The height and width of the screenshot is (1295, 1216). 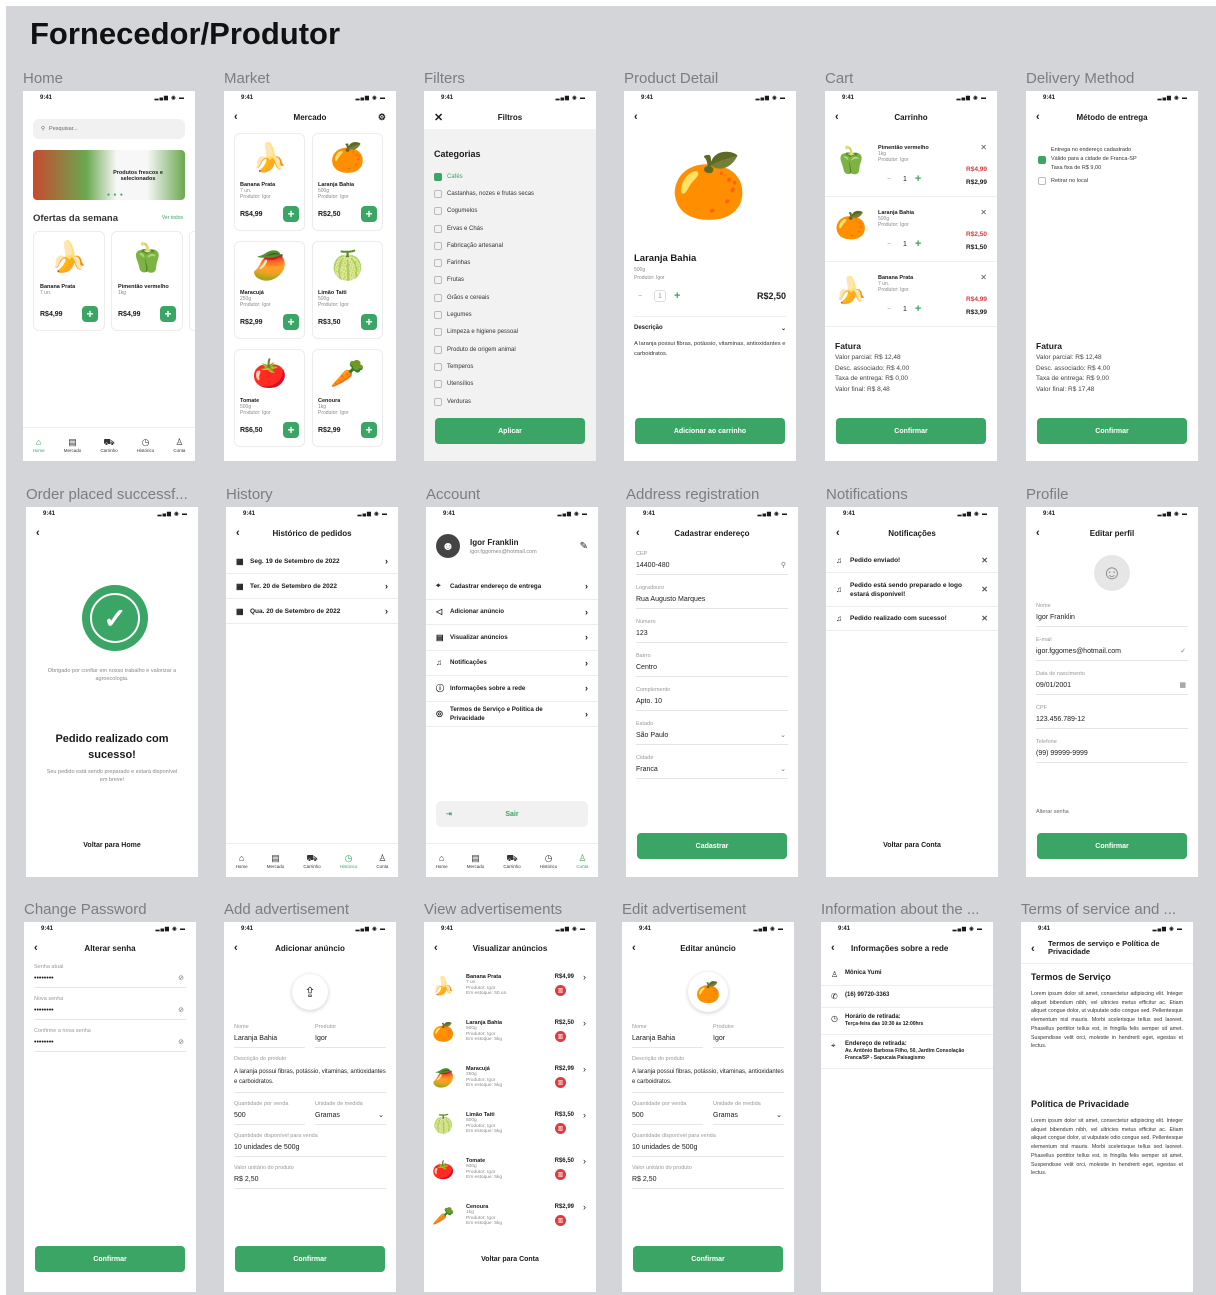 I want to click on account-menu-item: ⓘ Informações sobre a rede ›, so click(x=512, y=689).